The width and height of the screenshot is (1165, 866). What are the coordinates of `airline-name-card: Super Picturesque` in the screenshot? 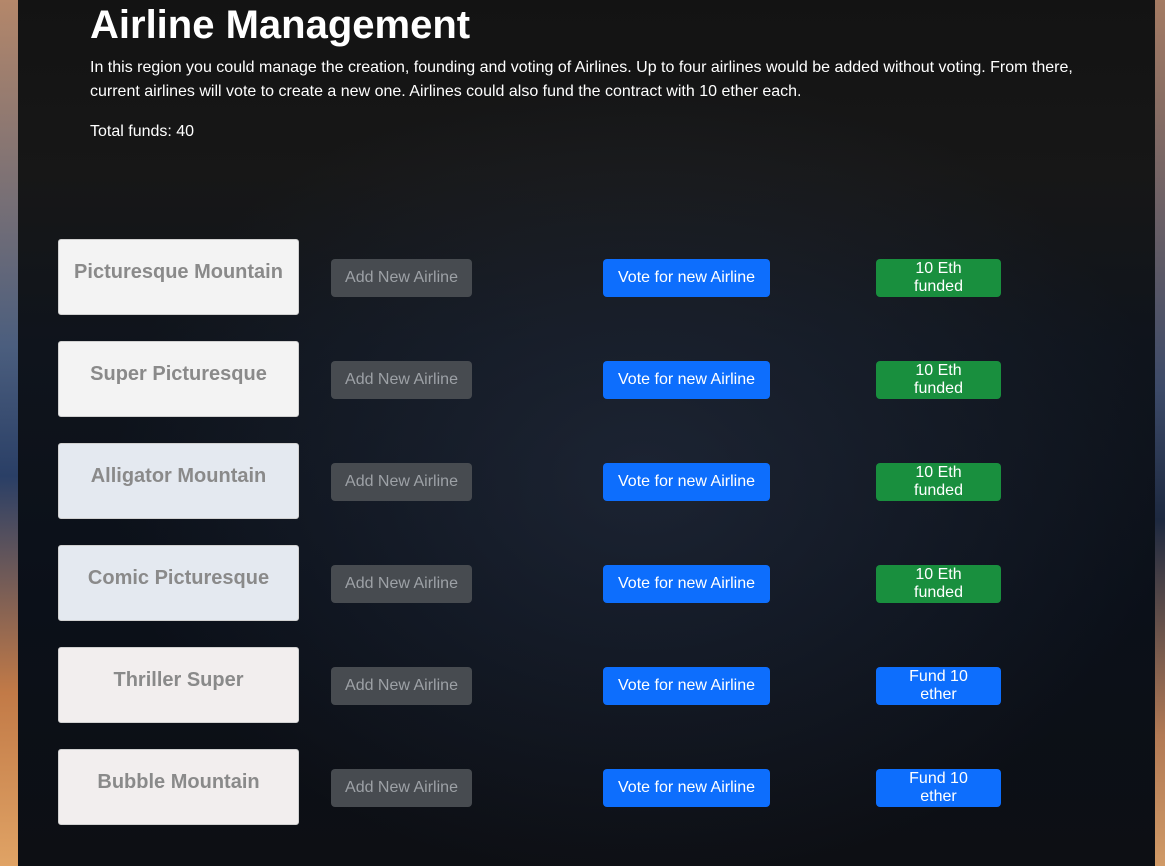 It's located at (178, 379).